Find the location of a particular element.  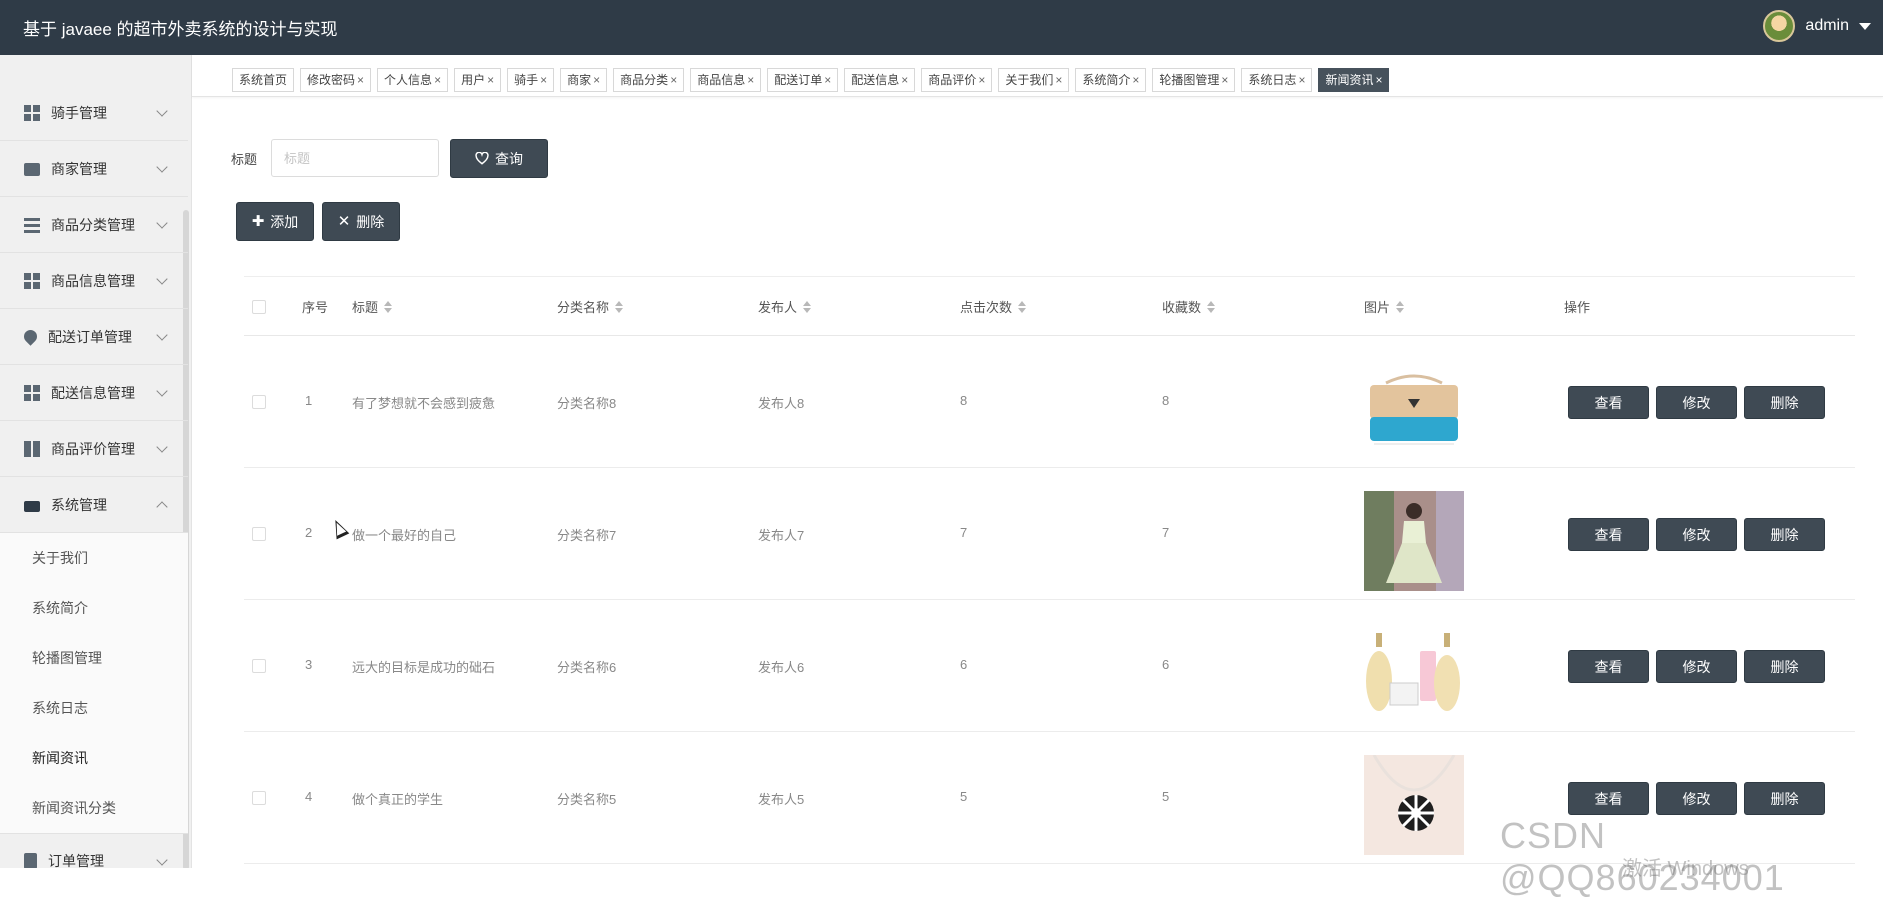

sidebar-item-delivery-order-management: 配送订单管理 is located at coordinates (94, 337).